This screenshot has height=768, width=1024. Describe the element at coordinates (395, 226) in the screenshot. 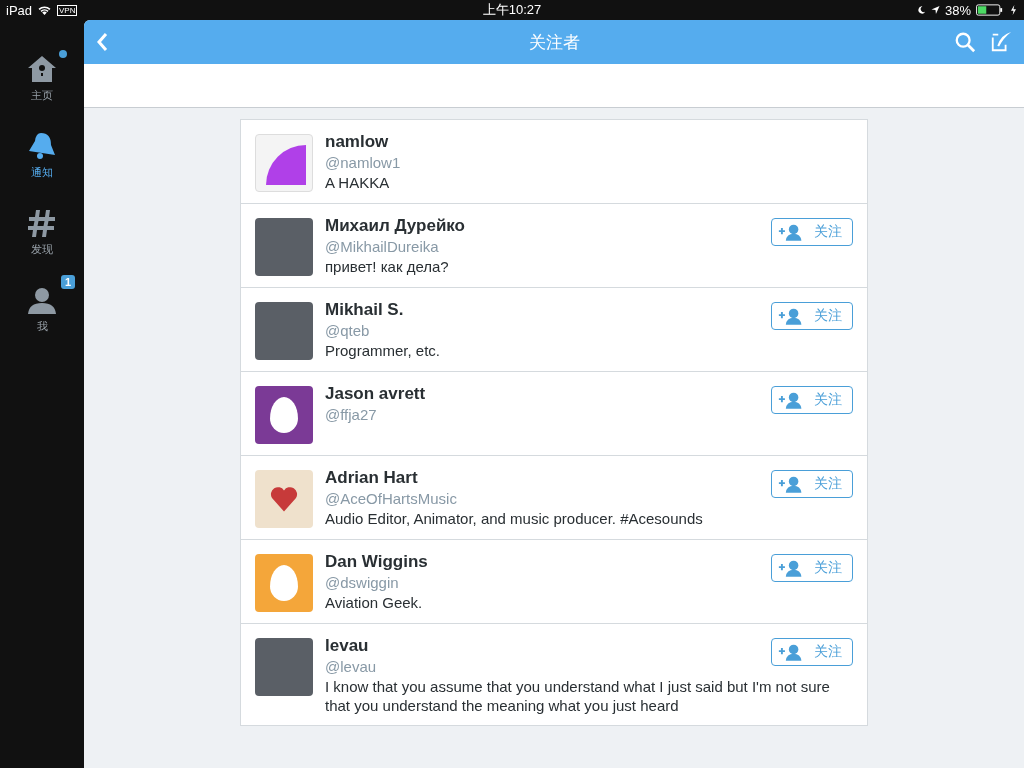

I see `user-name: Михаил Дурейко` at that location.